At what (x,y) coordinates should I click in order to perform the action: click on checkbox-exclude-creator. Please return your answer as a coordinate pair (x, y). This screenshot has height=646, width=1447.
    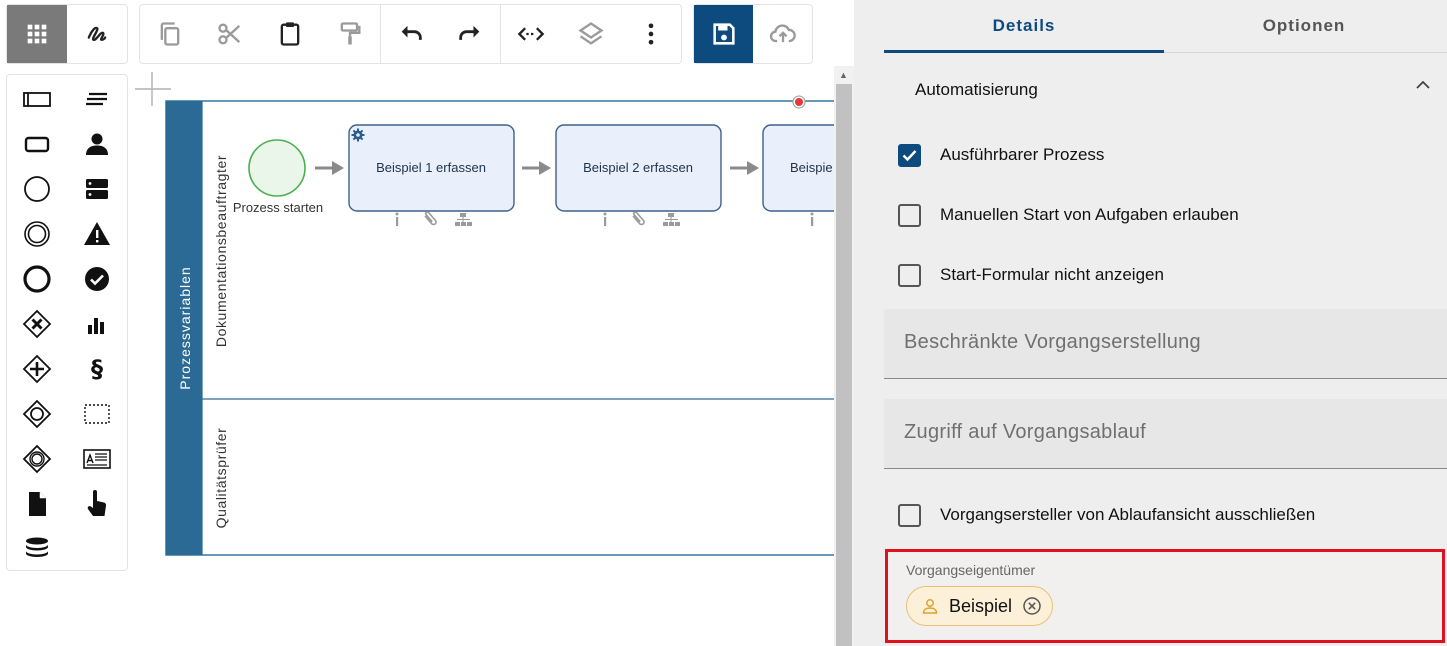
    Looking at the image, I should click on (909, 515).